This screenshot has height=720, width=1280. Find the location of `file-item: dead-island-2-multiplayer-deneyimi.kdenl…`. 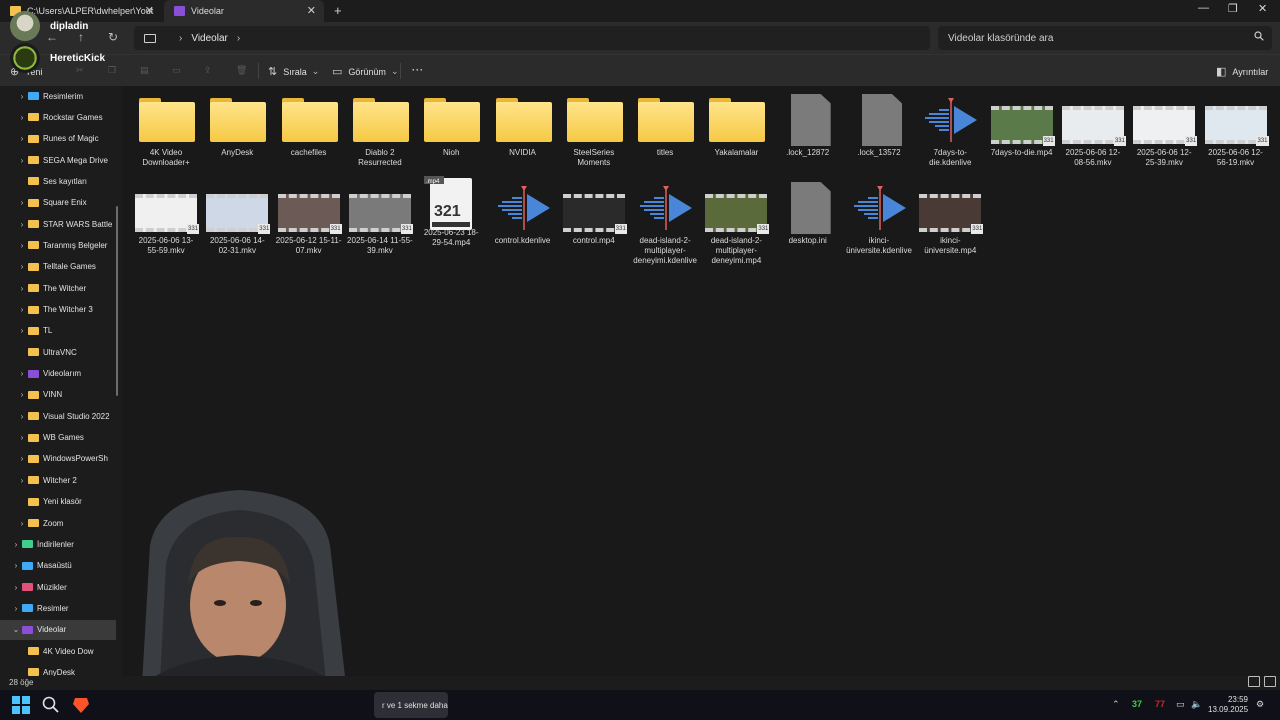

file-item: dead-island-2-multiplayer-deneyimi.kdenl… is located at coordinates (665, 224).